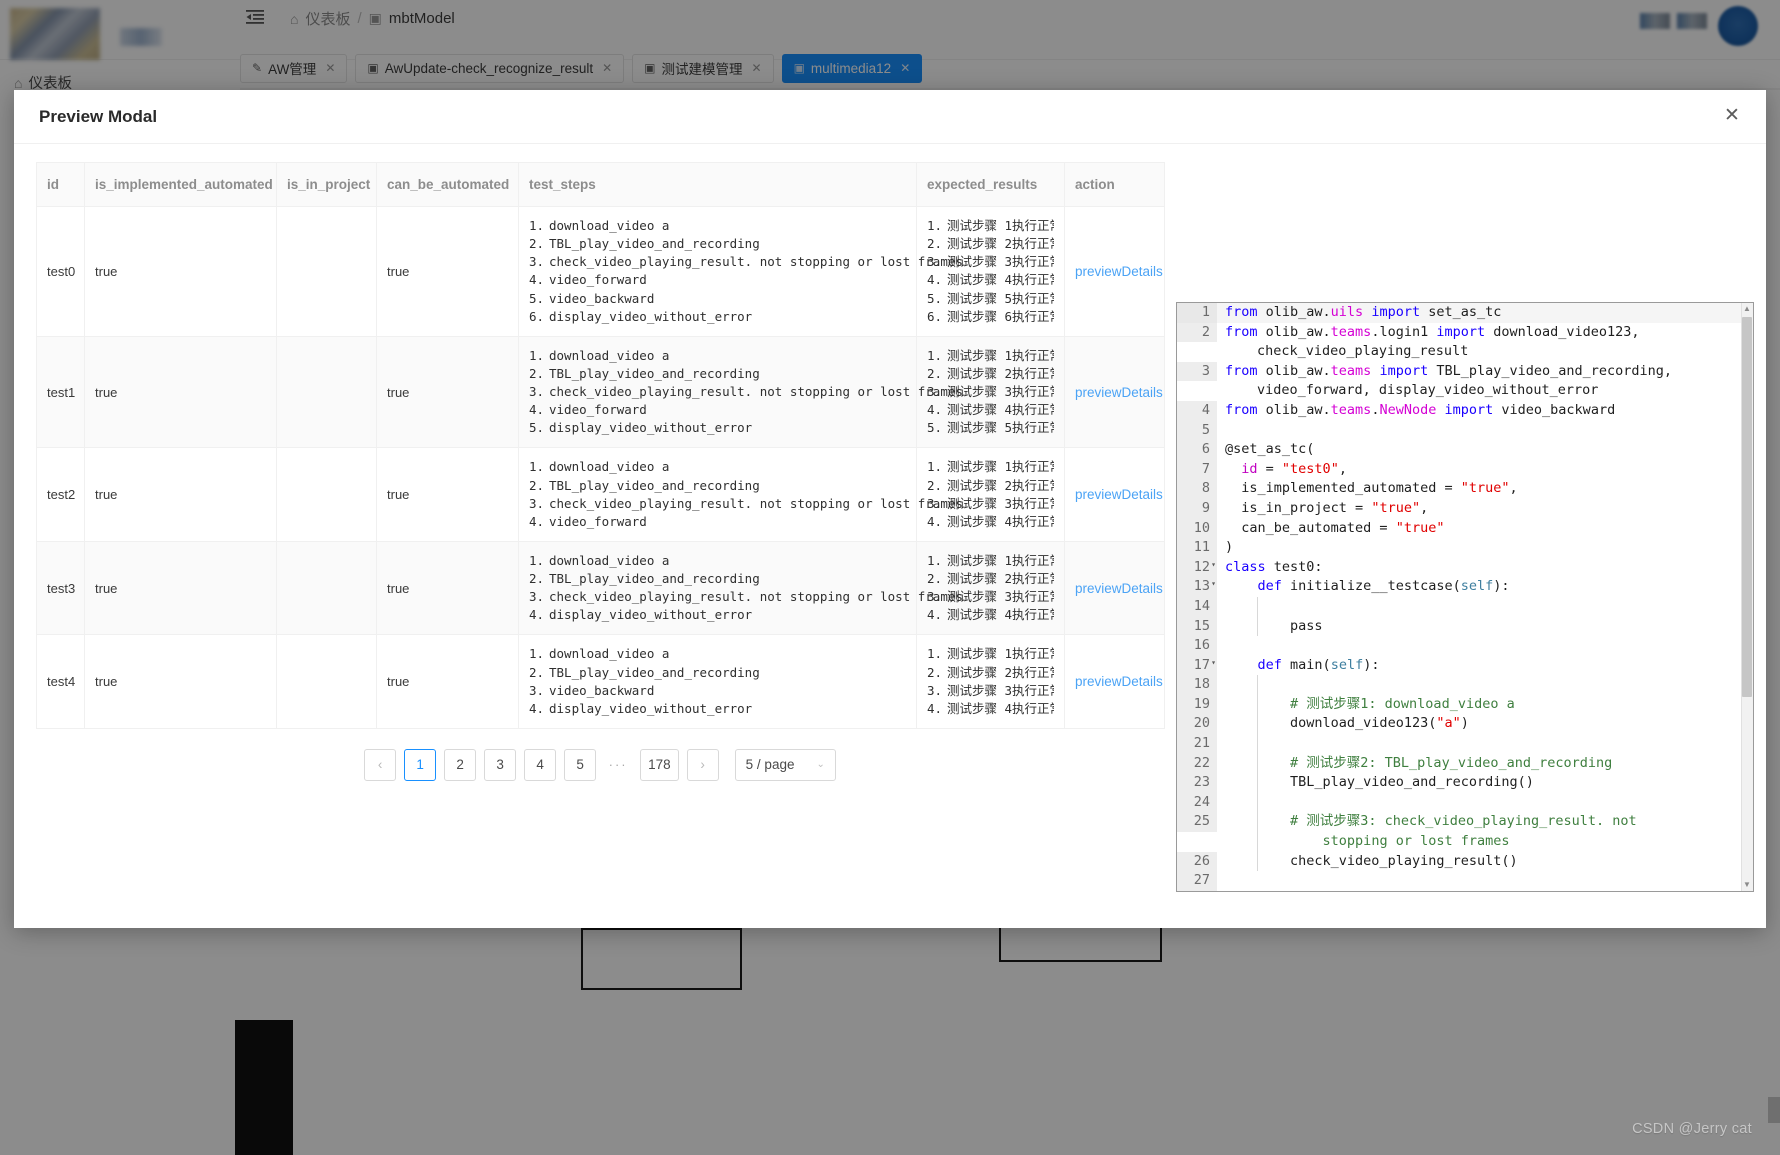 The image size is (1780, 1155). What do you see at coordinates (540, 764) in the screenshot?
I see `pagination-page-4: 4` at bounding box center [540, 764].